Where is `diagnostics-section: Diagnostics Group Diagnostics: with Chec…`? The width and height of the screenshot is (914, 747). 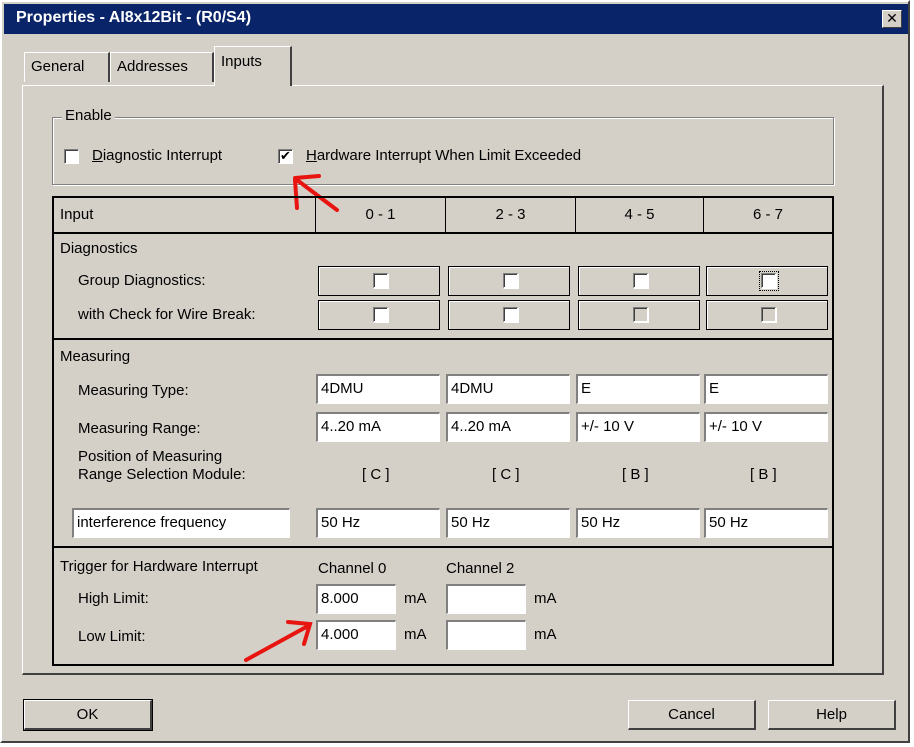 diagnostics-section: Diagnostics Group Diagnostics: with Chec… is located at coordinates (443, 287).